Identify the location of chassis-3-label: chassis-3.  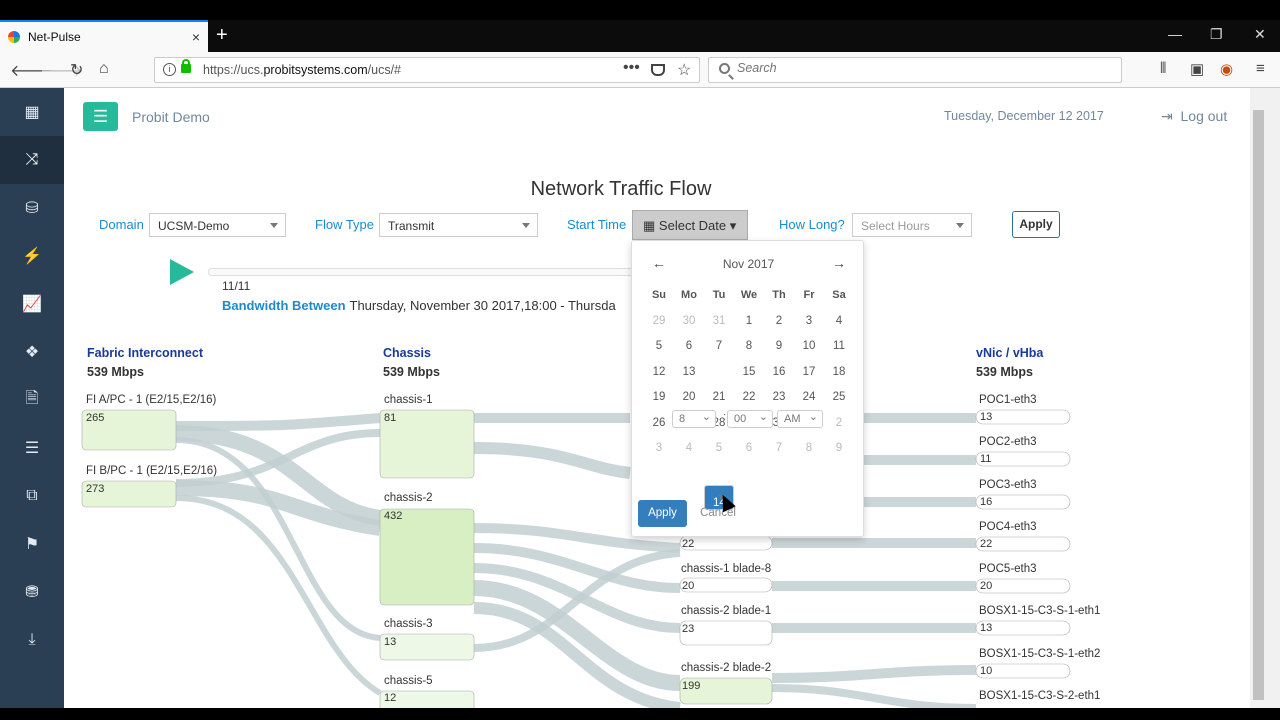
(408, 624).